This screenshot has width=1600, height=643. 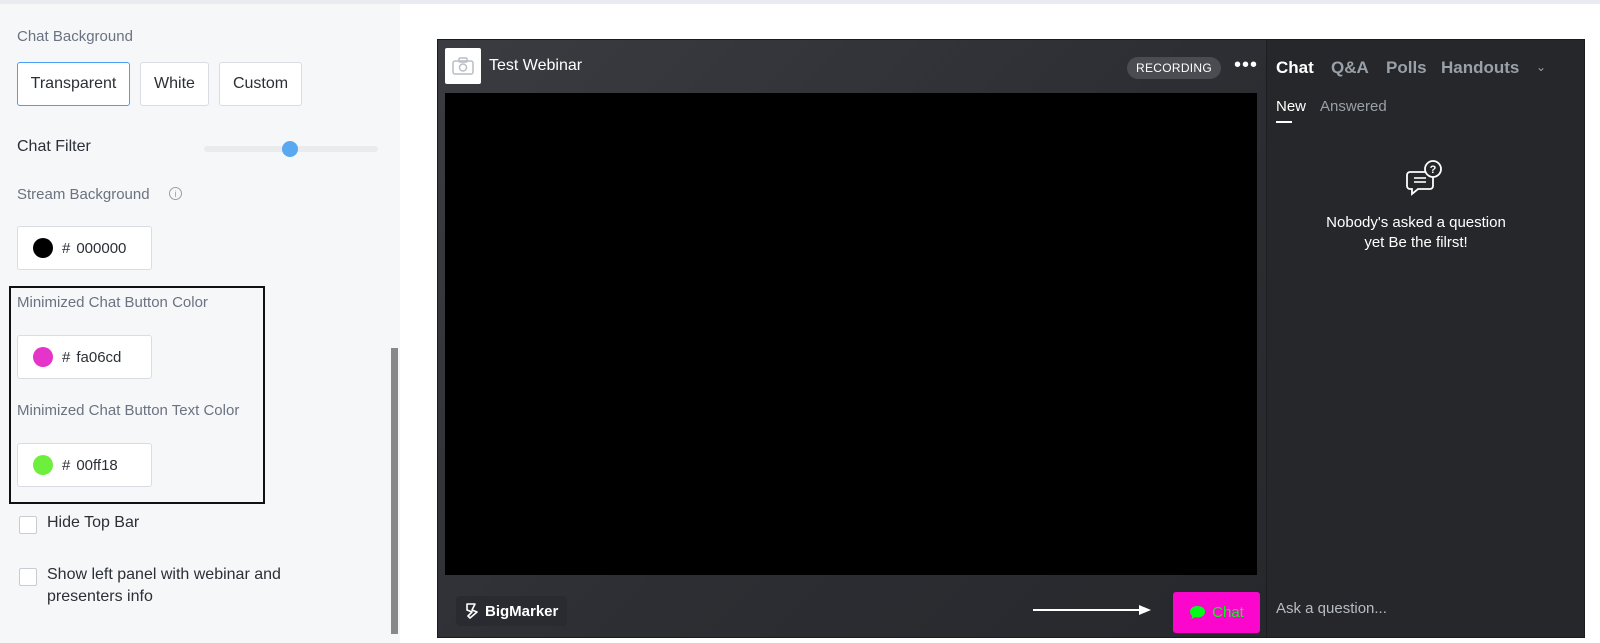 What do you see at coordinates (28, 525) in the screenshot?
I see `hide-top-bar-checkbox` at bounding box center [28, 525].